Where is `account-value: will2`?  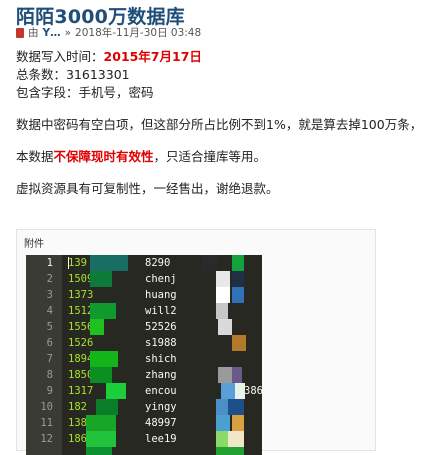 account-value: will2 is located at coordinates (161, 311).